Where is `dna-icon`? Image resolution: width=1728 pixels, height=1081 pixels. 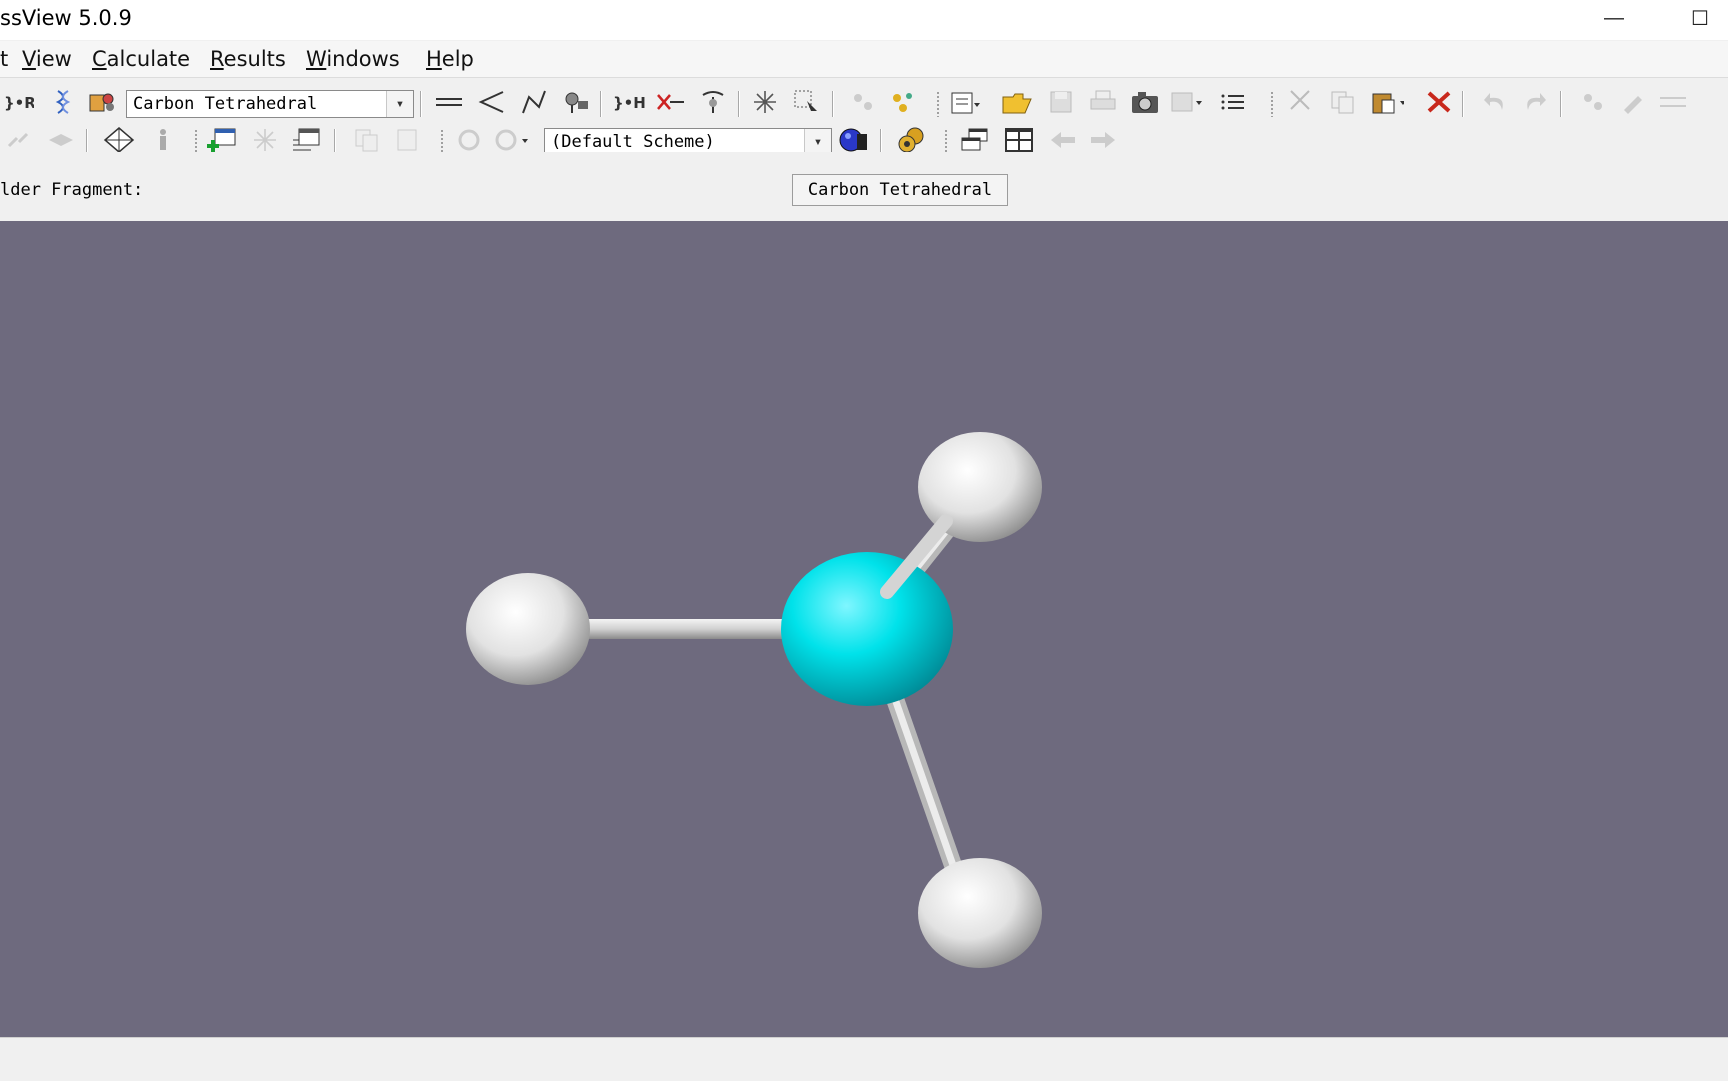 dna-icon is located at coordinates (63, 102).